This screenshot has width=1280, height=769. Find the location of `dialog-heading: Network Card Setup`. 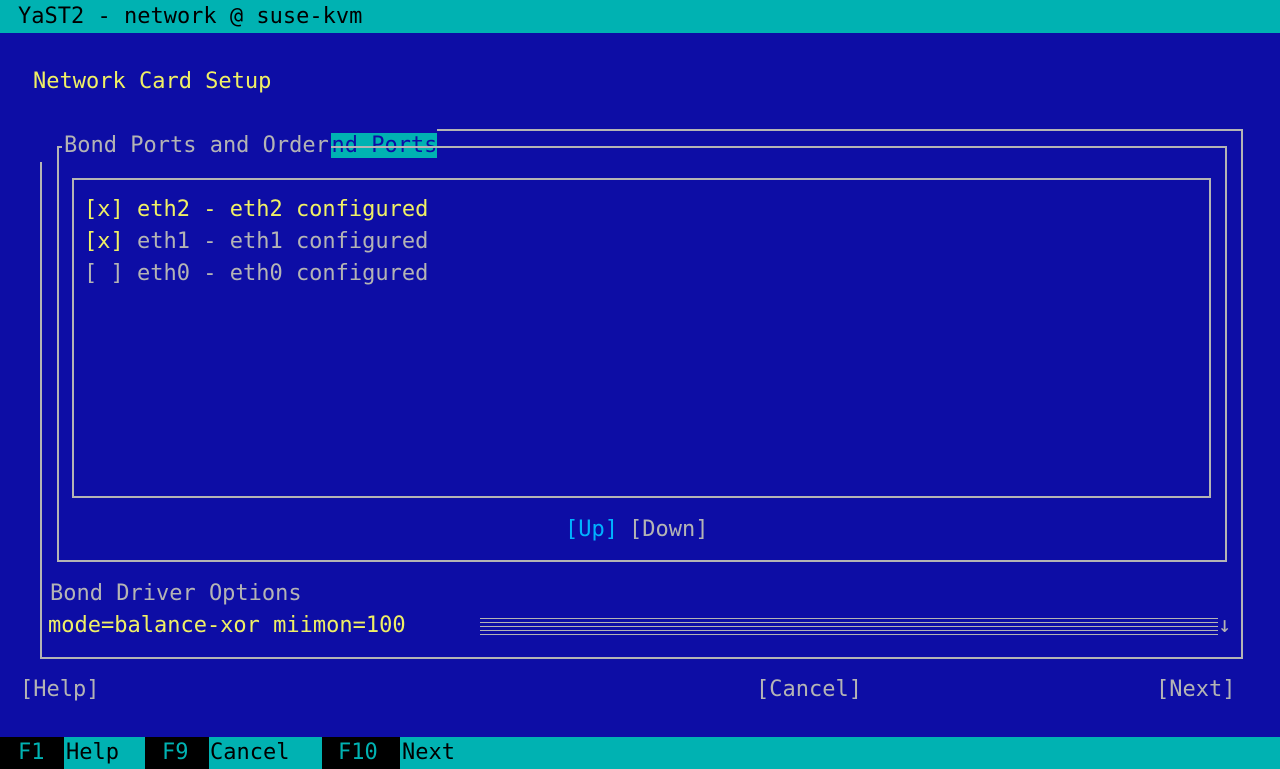

dialog-heading: Network Card Setup is located at coordinates (152, 81).